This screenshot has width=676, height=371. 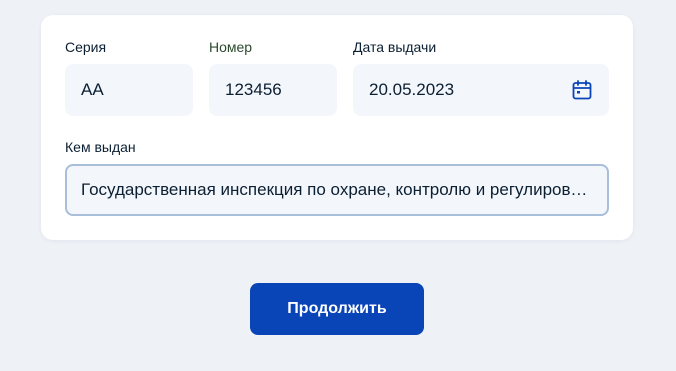 What do you see at coordinates (395, 47) in the screenshot?
I see `issue-date-label: Дата выдачи` at bounding box center [395, 47].